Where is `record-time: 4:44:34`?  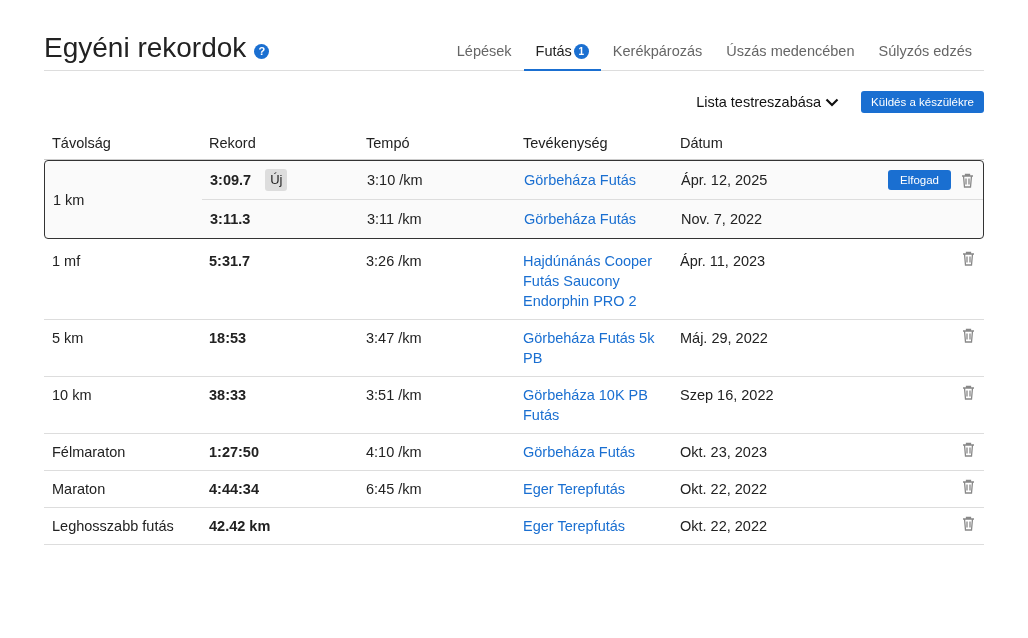 record-time: 4:44:34 is located at coordinates (234, 489).